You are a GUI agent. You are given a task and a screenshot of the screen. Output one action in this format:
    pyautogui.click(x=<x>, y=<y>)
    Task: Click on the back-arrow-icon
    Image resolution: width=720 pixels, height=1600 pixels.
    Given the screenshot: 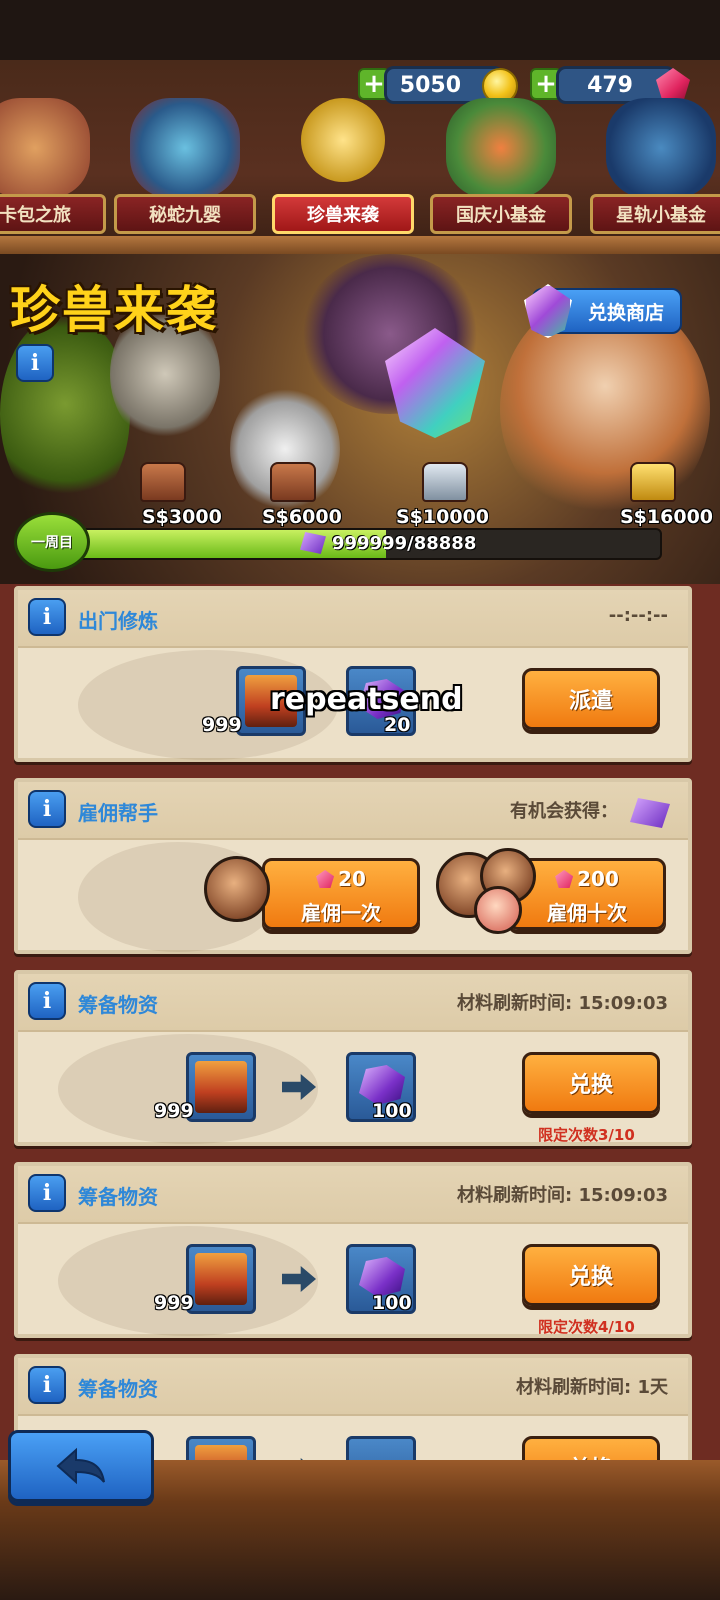 What is the action you would take?
    pyautogui.click(x=80, y=1466)
    